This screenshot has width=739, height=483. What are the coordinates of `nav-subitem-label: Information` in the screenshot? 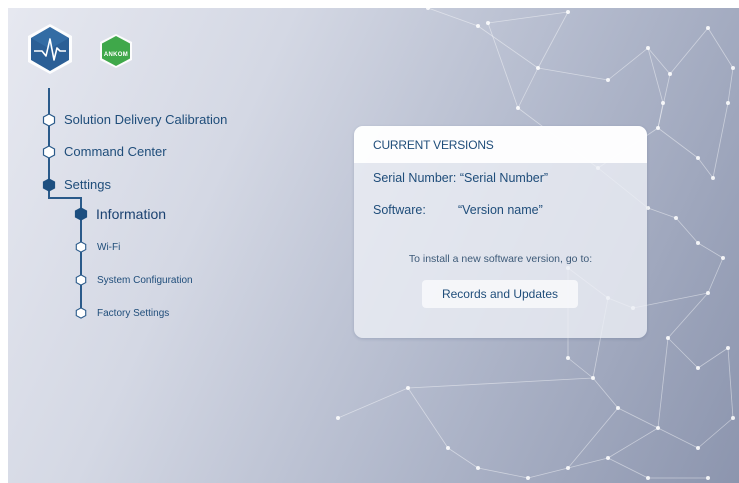 It's located at (131, 214).